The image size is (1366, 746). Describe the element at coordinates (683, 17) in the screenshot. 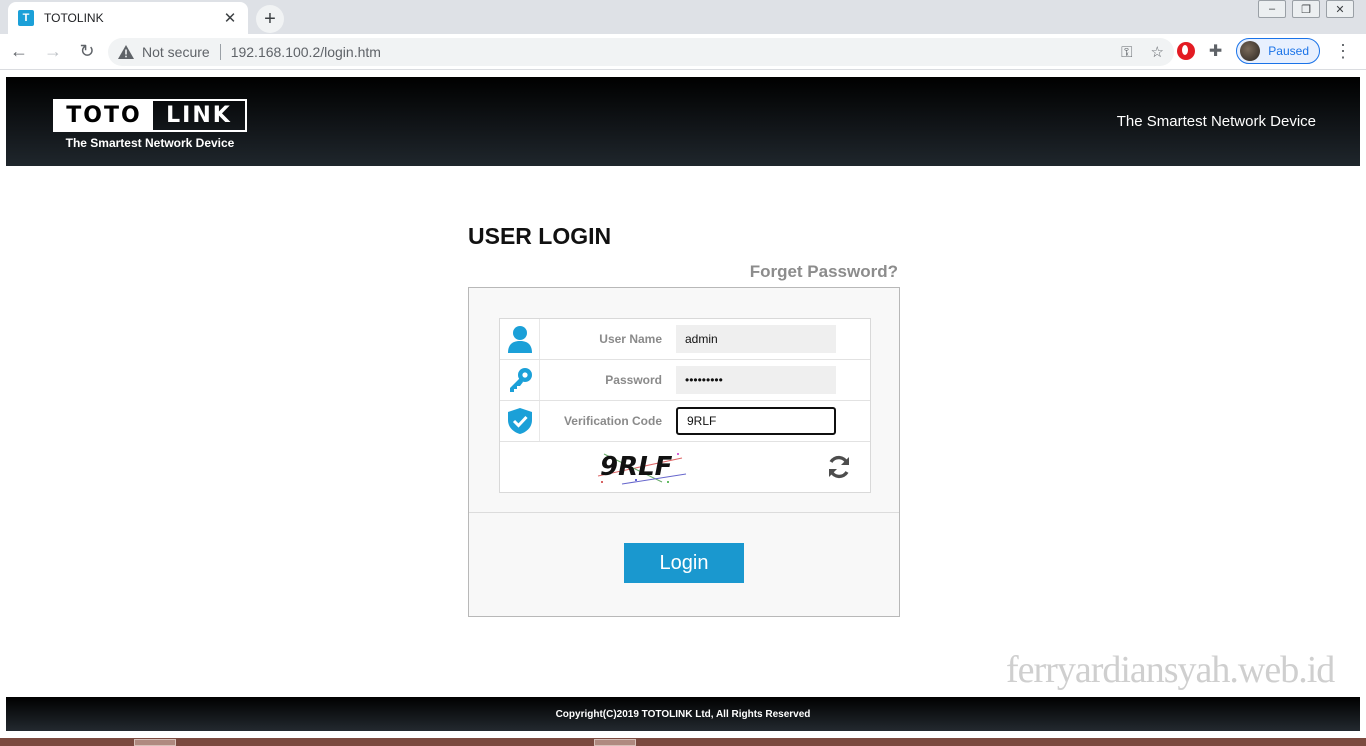

I see `browser-tab-bar: T TOTOLINK ✕ + – ❐ ✕` at that location.